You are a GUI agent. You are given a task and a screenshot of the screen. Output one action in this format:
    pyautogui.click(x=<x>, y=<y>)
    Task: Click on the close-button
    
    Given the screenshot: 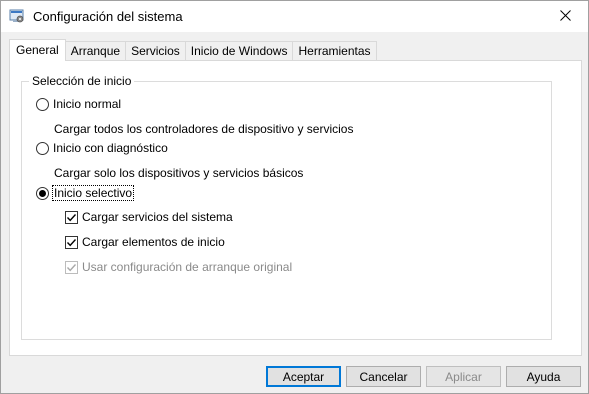 What is the action you would take?
    pyautogui.click(x=565, y=16)
    